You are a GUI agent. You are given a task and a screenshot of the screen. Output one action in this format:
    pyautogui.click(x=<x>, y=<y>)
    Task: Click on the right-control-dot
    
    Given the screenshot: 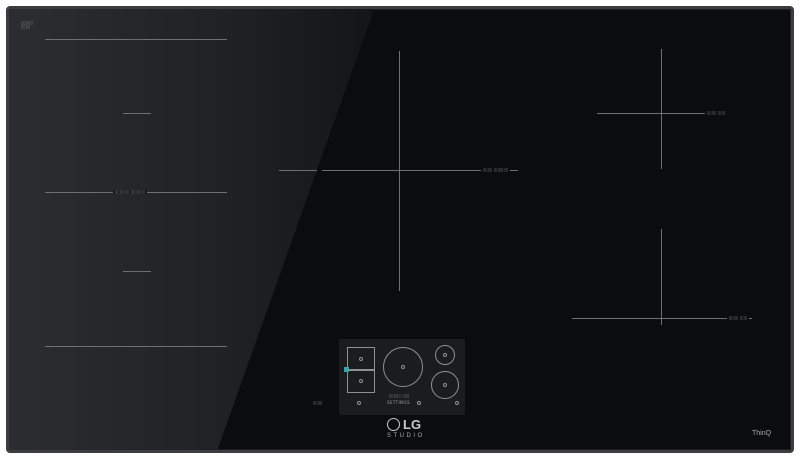 What is the action you would take?
    pyautogui.click(x=419, y=403)
    